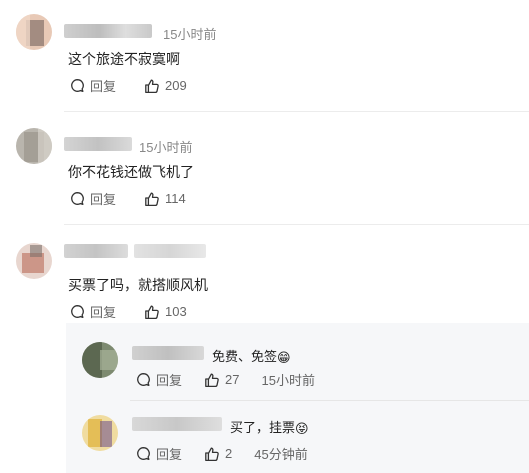 This screenshot has width=529, height=473. I want to click on like-count: 209, so click(176, 85).